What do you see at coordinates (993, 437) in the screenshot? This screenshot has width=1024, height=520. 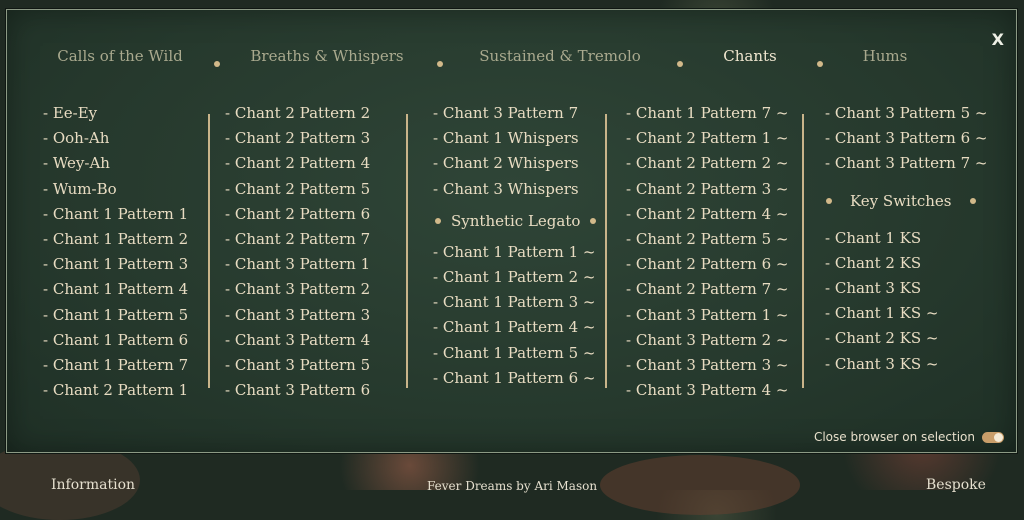 I see `close-on-selection-toggle` at bounding box center [993, 437].